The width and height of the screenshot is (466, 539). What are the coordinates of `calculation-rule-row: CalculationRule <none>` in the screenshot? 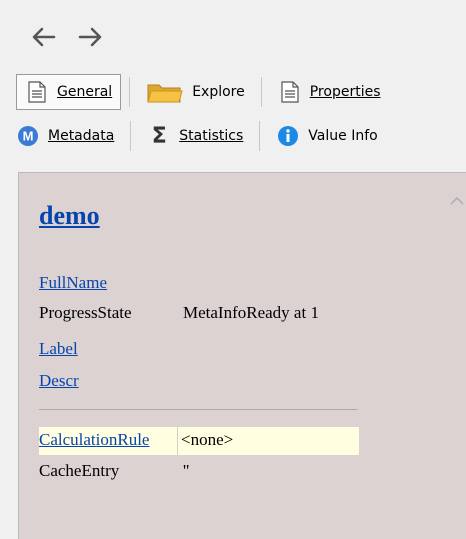 It's located at (199, 441).